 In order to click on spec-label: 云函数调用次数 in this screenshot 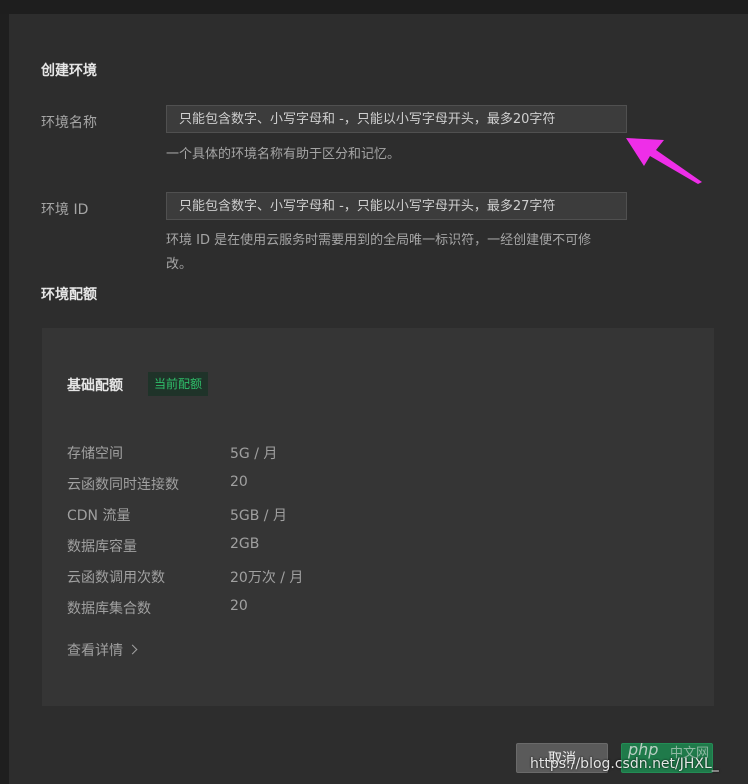, I will do `click(116, 578)`.